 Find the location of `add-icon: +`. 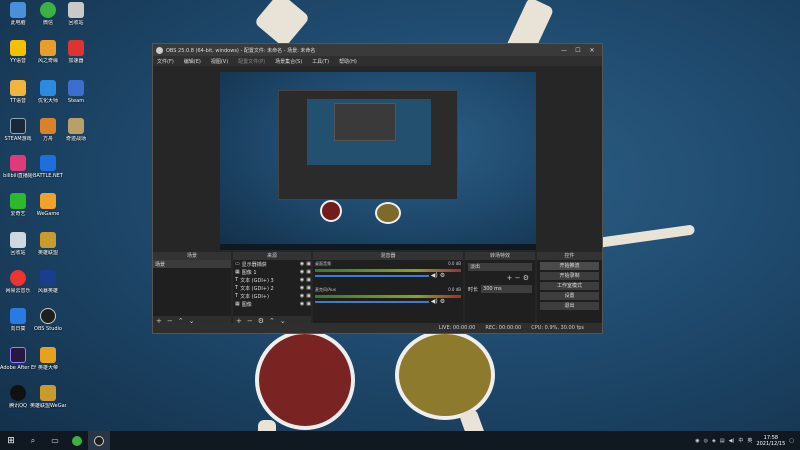

add-icon: + is located at coordinates (510, 278).